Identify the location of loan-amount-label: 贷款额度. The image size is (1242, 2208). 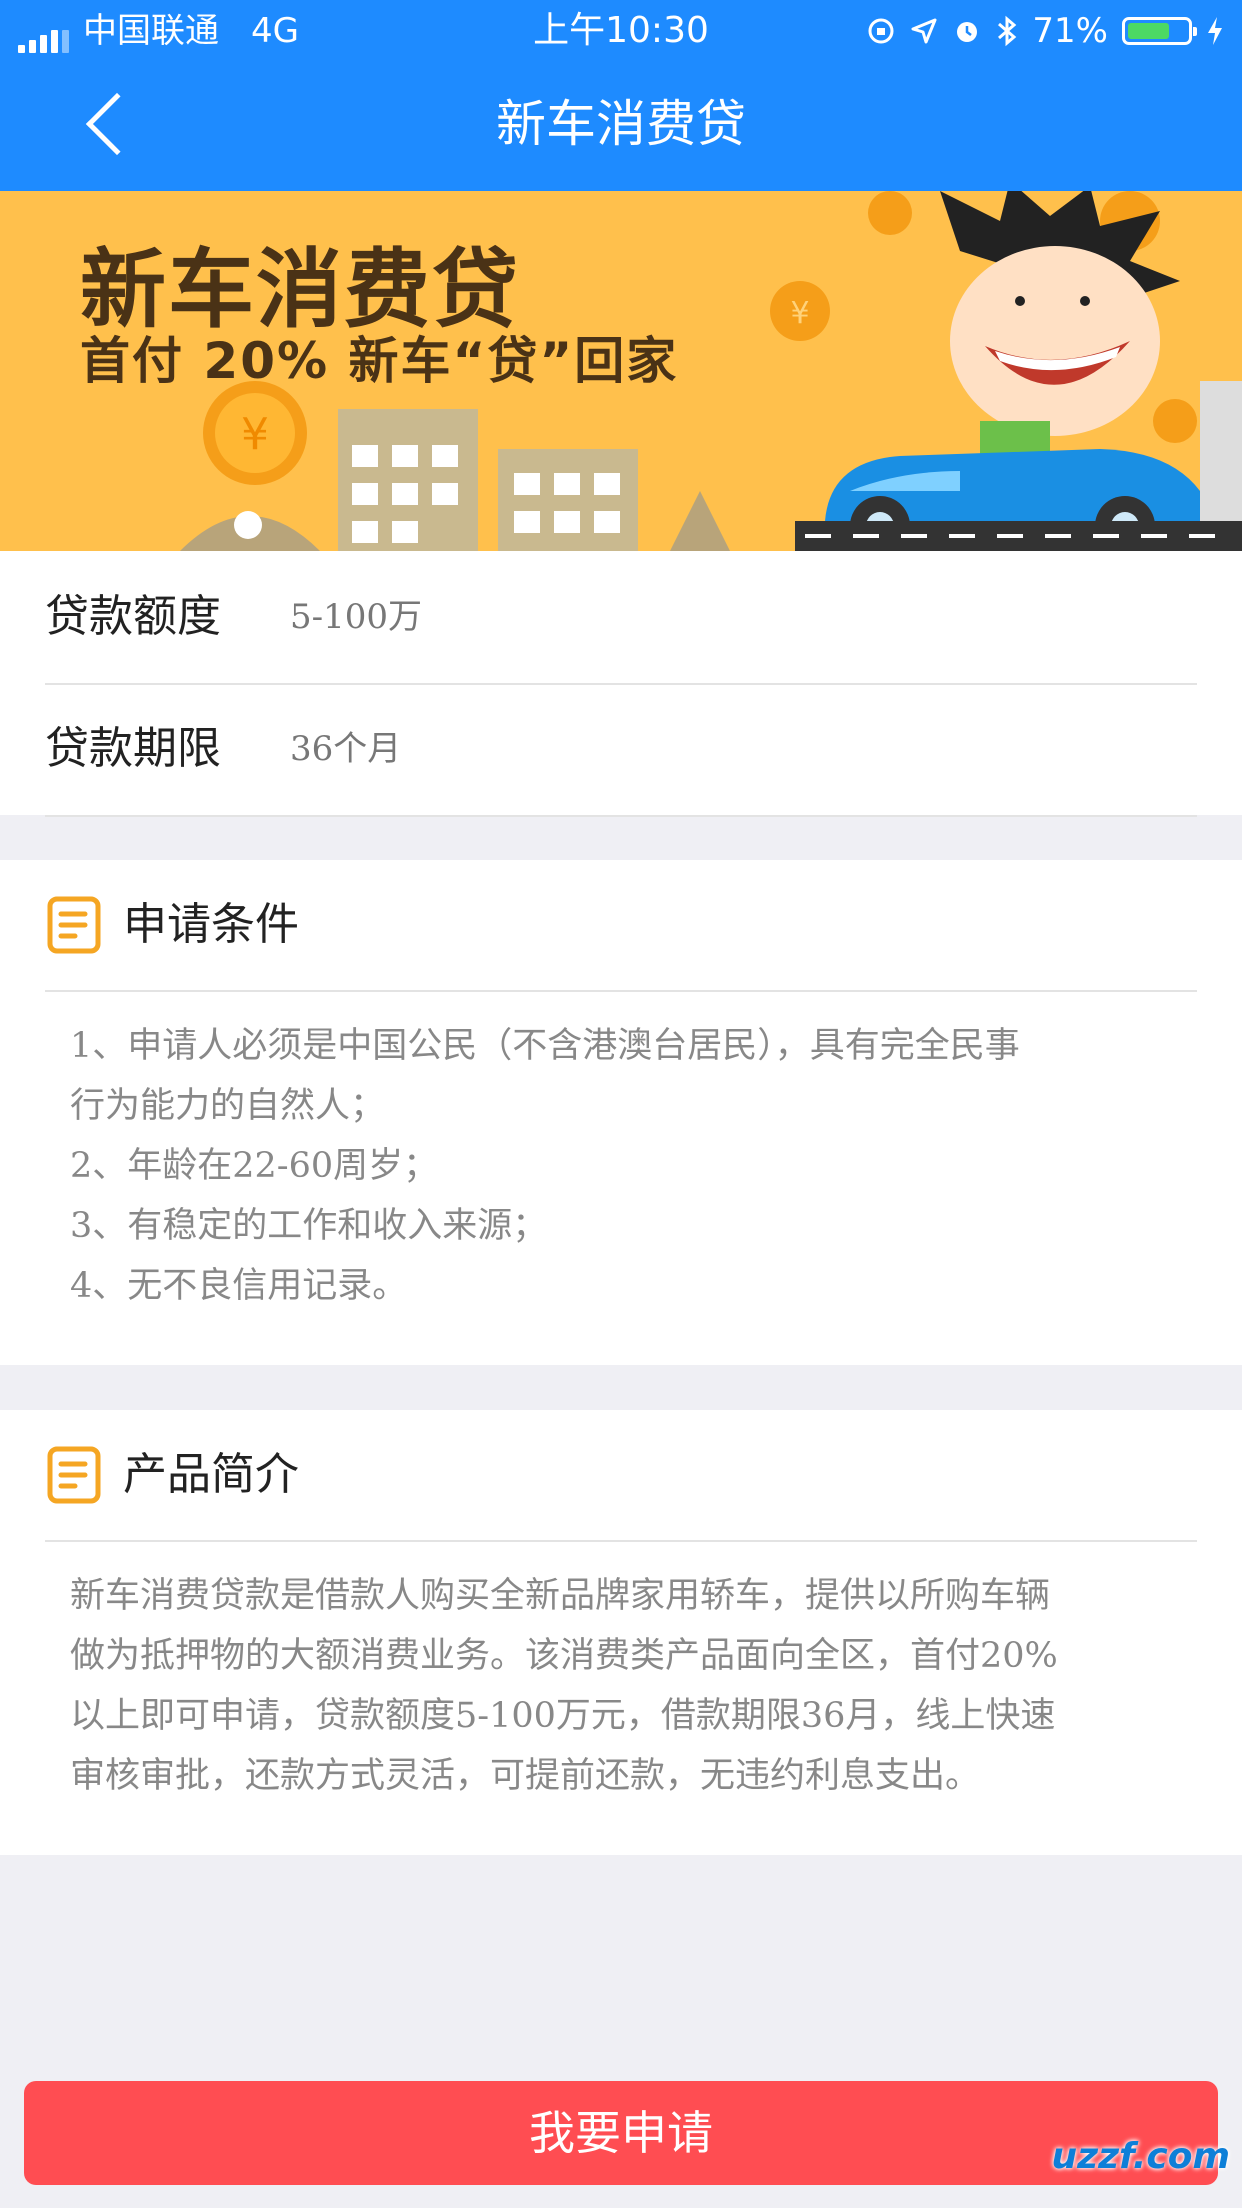
(133, 616).